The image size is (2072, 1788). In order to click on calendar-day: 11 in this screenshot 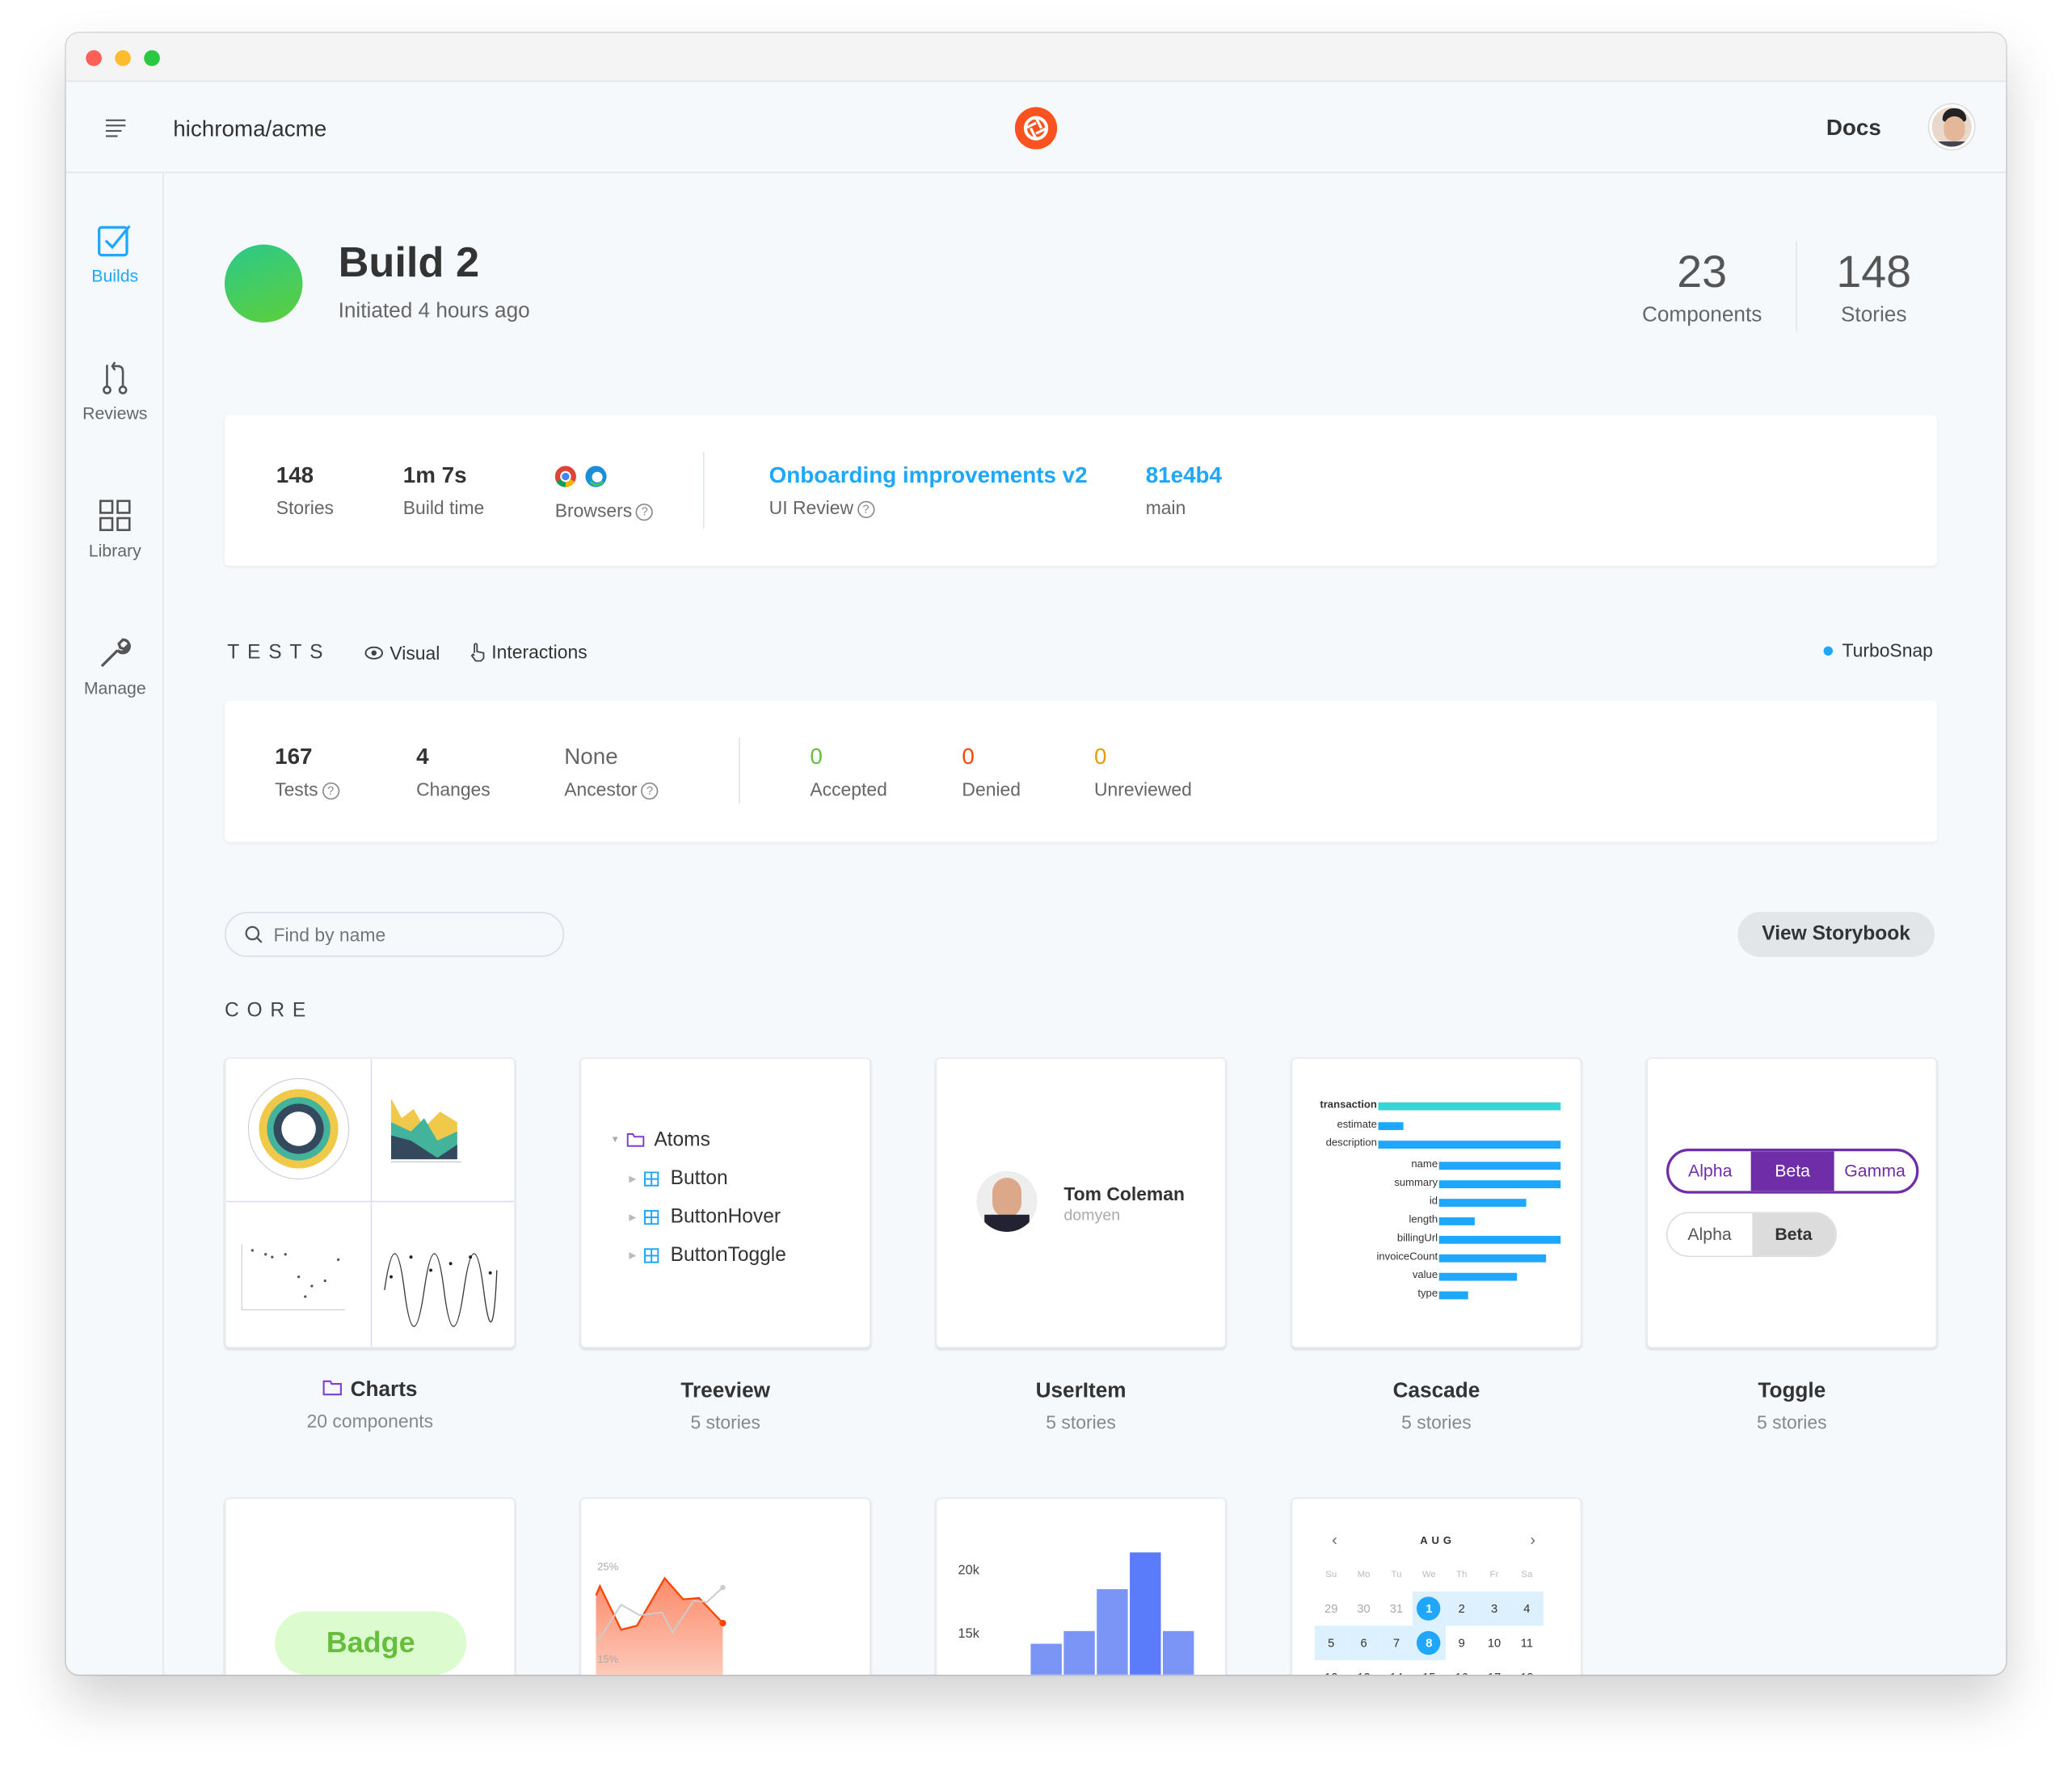, I will do `click(1527, 1643)`.